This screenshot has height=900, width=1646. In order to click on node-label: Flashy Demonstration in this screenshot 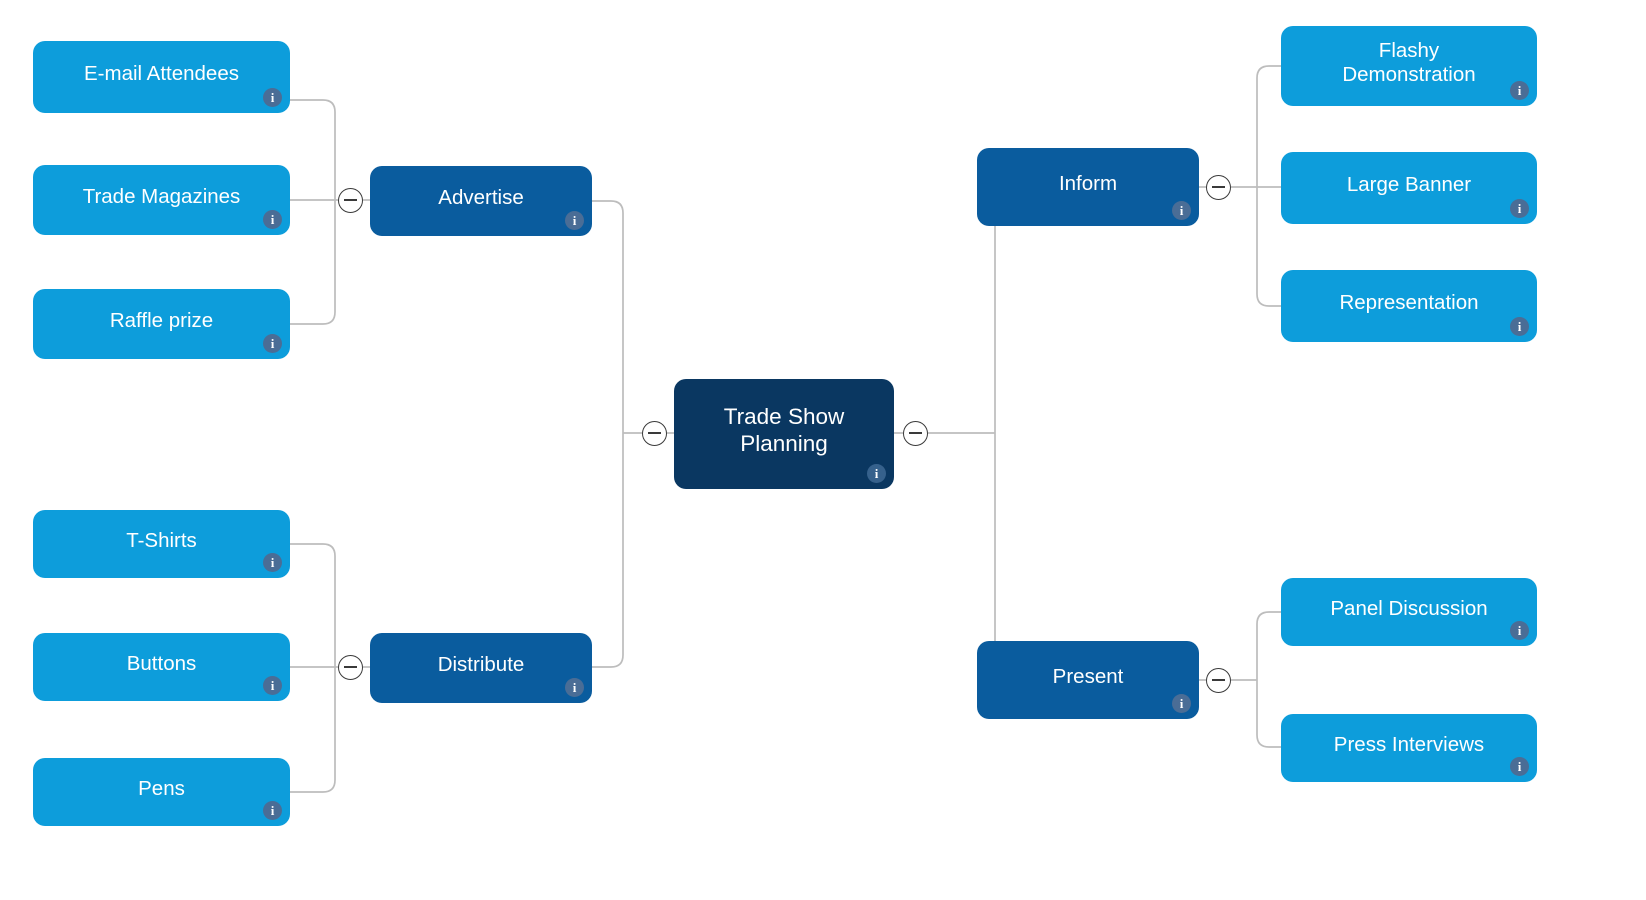, I will do `click(1409, 62)`.